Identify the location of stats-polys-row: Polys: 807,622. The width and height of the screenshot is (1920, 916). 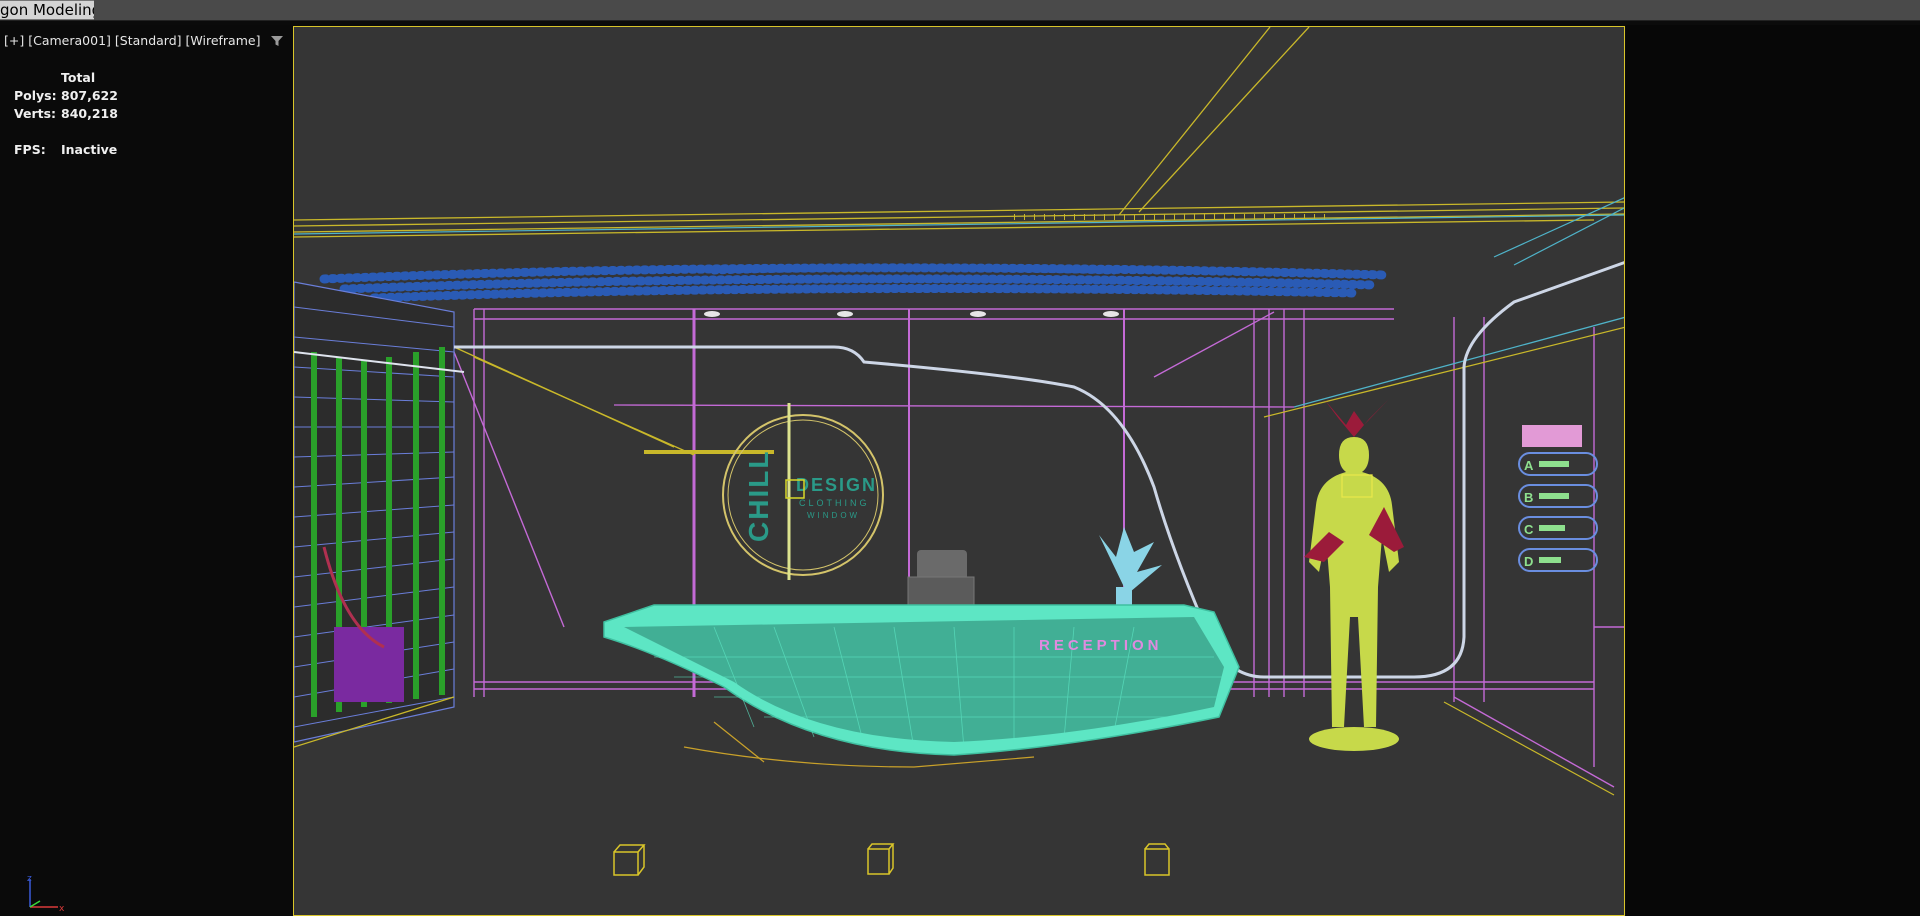
(66, 96).